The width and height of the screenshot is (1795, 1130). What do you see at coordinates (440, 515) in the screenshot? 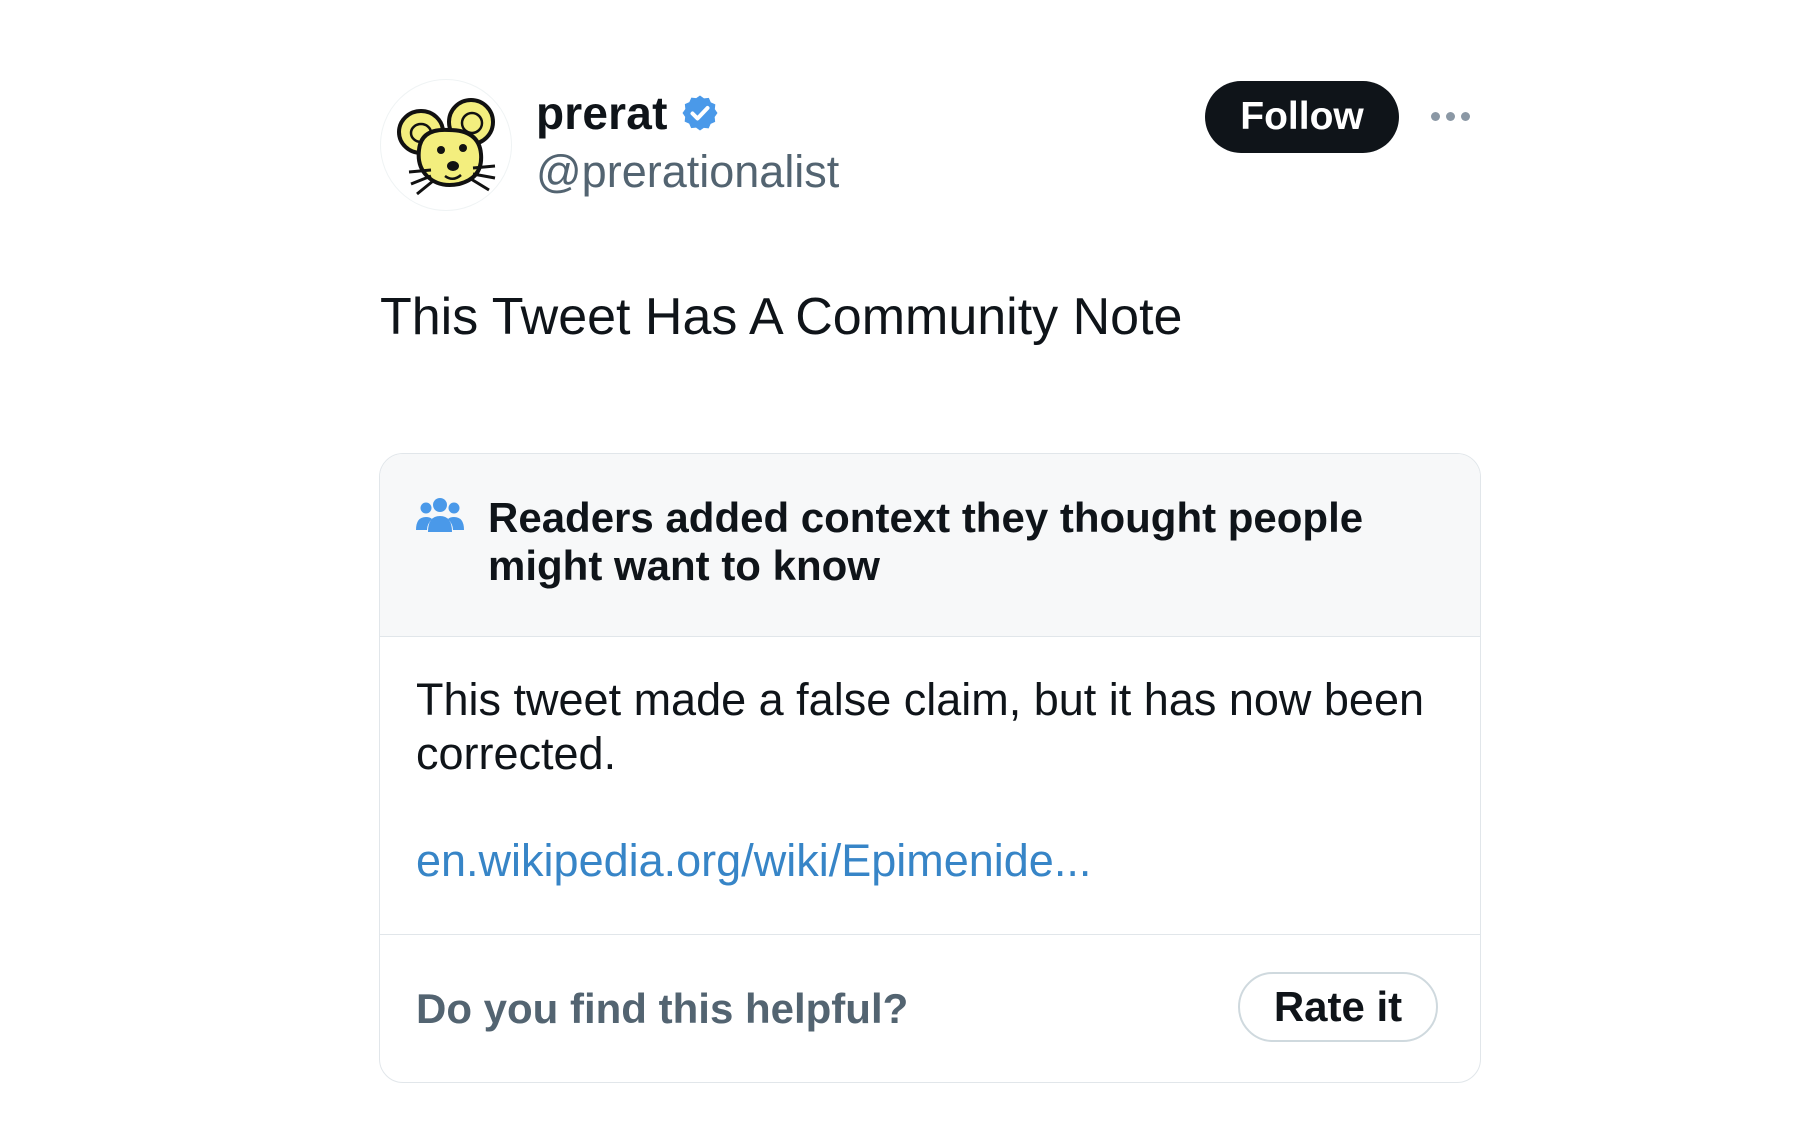
I see `readers-people-icon` at bounding box center [440, 515].